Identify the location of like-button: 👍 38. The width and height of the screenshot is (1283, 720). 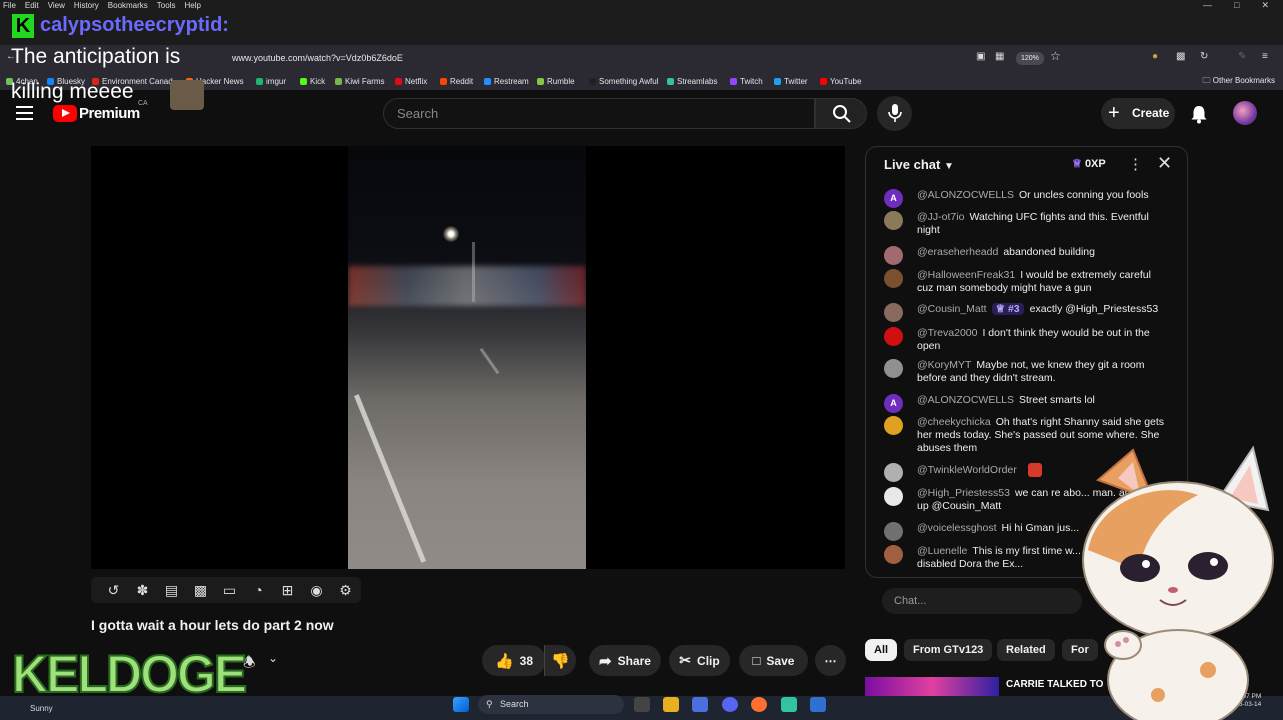
(514, 660).